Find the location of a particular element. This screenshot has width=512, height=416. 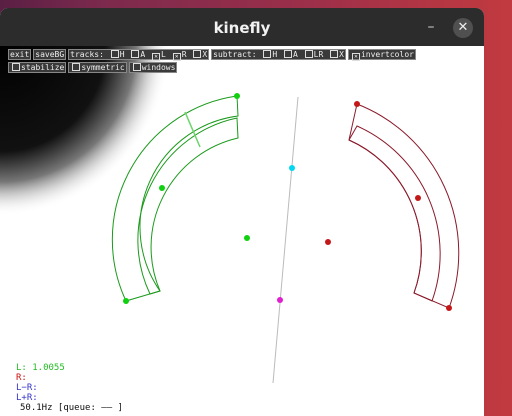

left-wing-handle-mid is located at coordinates (162, 188).